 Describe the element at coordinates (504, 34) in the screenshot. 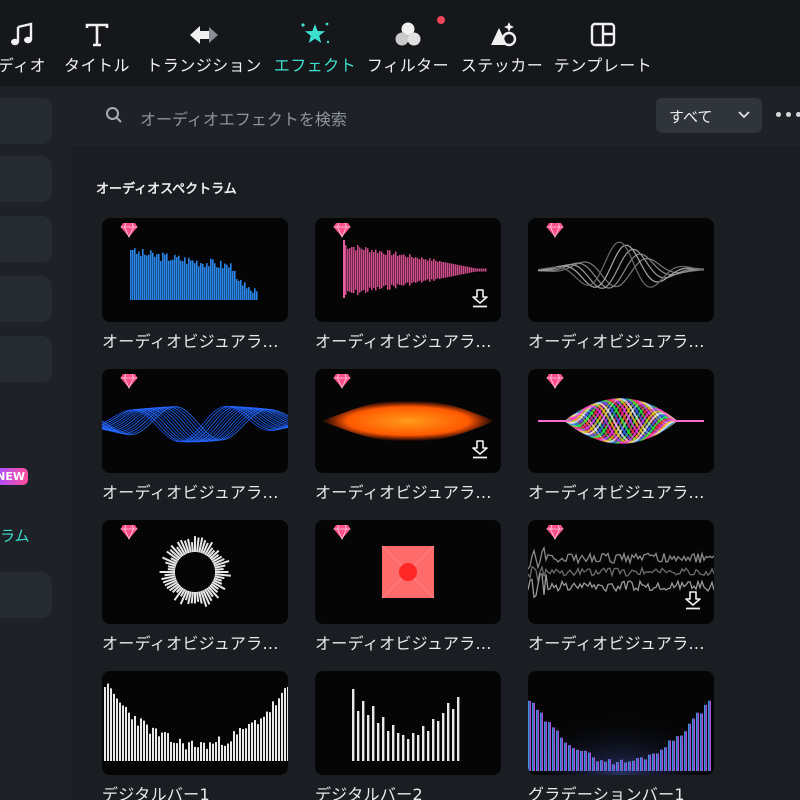

I see `sticker-icon` at that location.